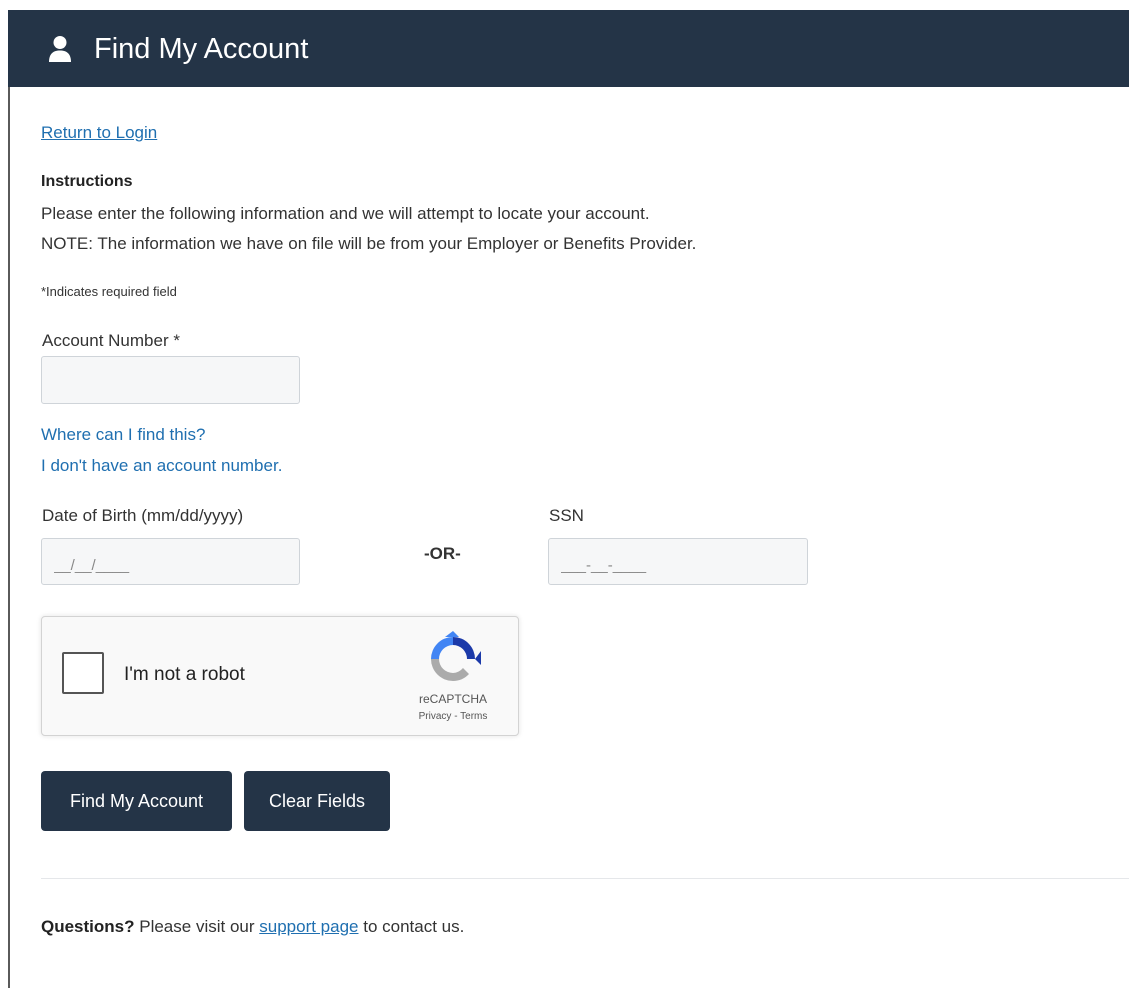  Describe the element at coordinates (99, 133) in the screenshot. I see `return-to-login-link: Return to Login` at that location.